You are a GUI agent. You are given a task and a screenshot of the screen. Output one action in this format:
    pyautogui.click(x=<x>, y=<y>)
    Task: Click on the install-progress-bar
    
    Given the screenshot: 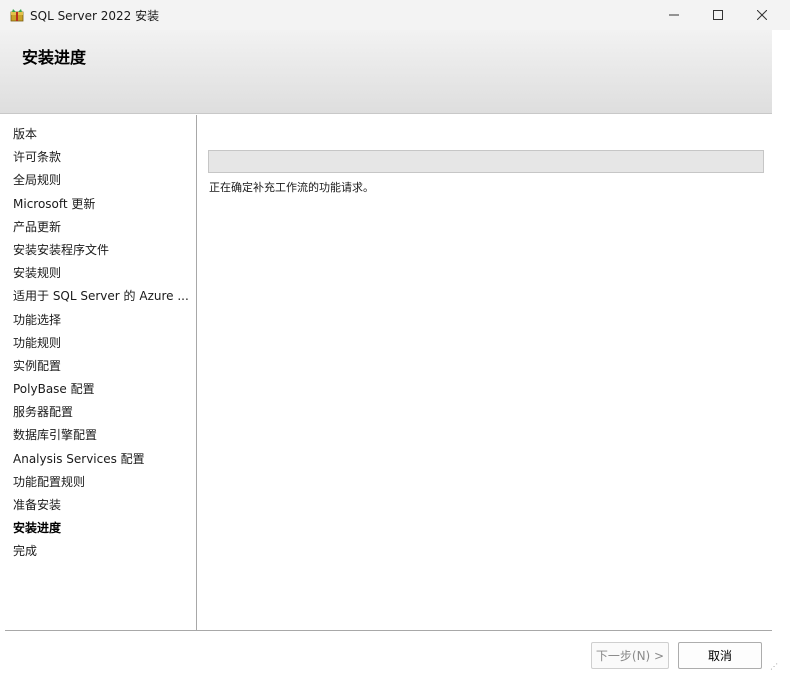 What is the action you would take?
    pyautogui.click(x=486, y=161)
    